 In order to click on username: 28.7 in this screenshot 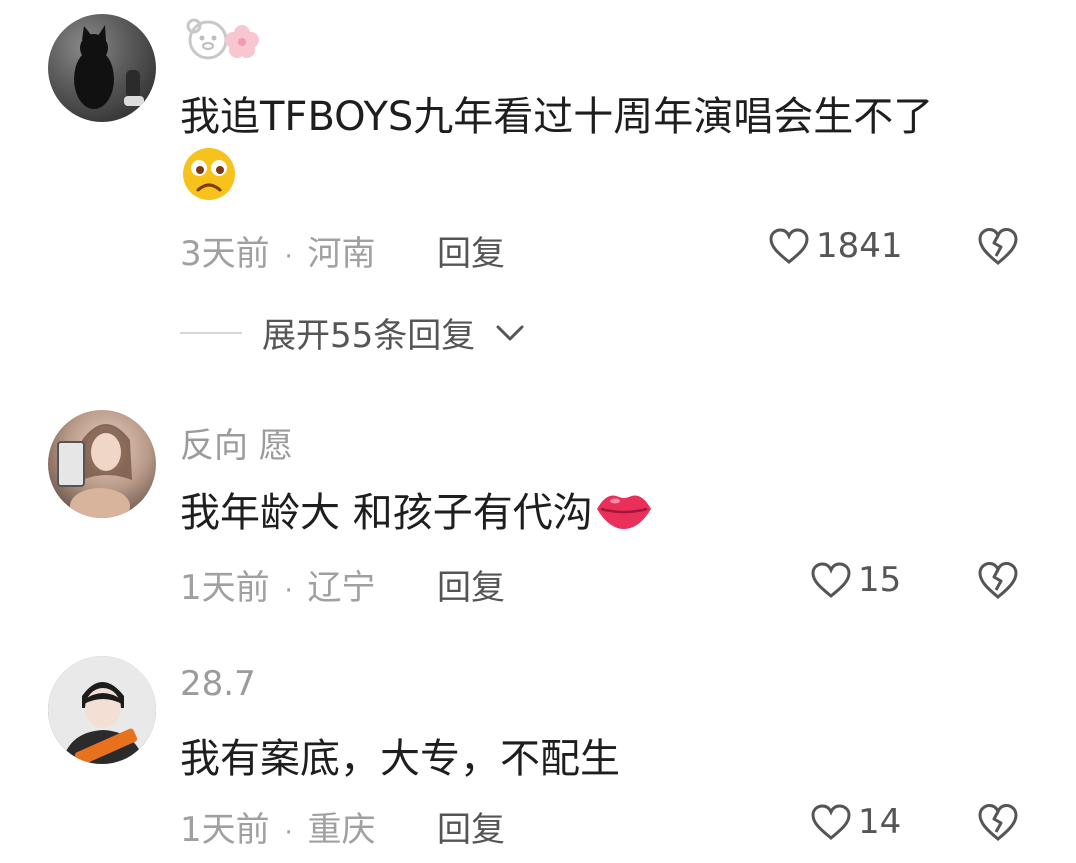, I will do `click(218, 684)`.